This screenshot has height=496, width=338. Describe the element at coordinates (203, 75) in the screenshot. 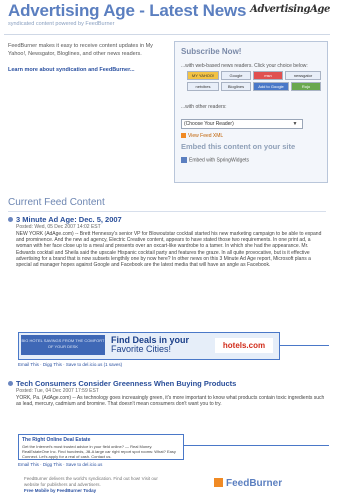

I see `reader-button-my-yahoo: MY YAHOO!` at that location.